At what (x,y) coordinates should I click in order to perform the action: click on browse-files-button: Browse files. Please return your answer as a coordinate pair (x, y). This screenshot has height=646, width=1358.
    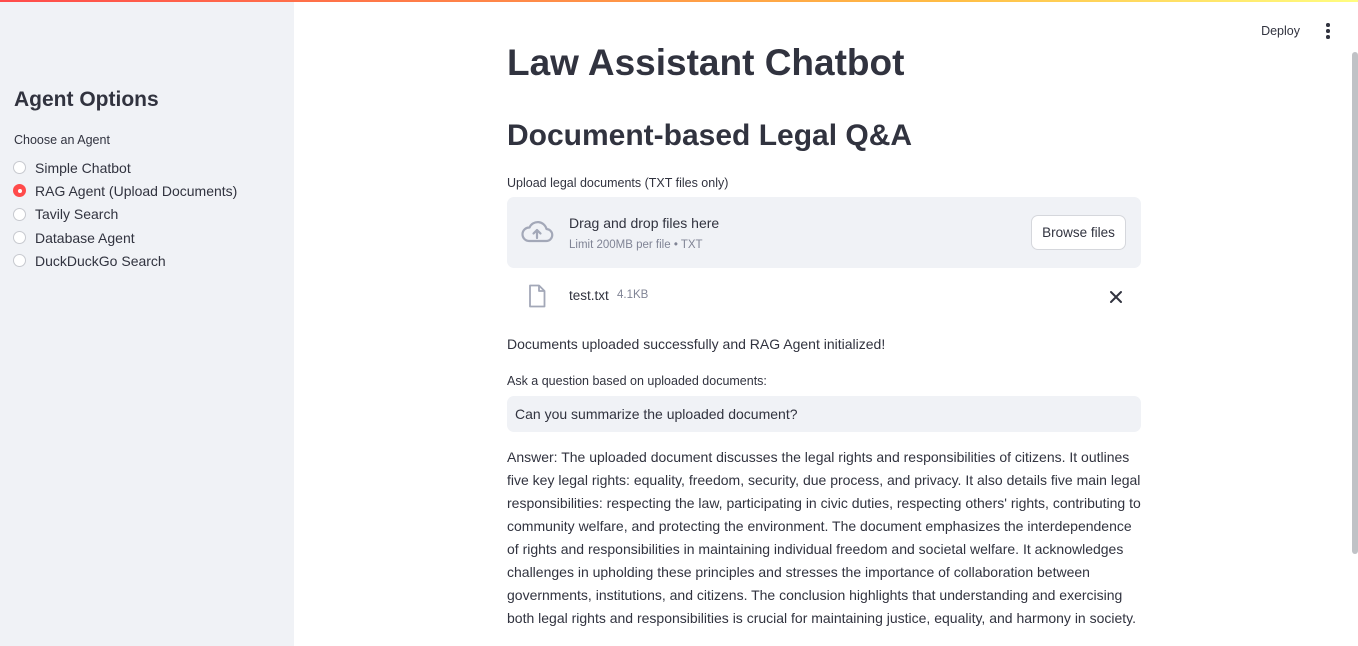
    Looking at the image, I should click on (1078, 232).